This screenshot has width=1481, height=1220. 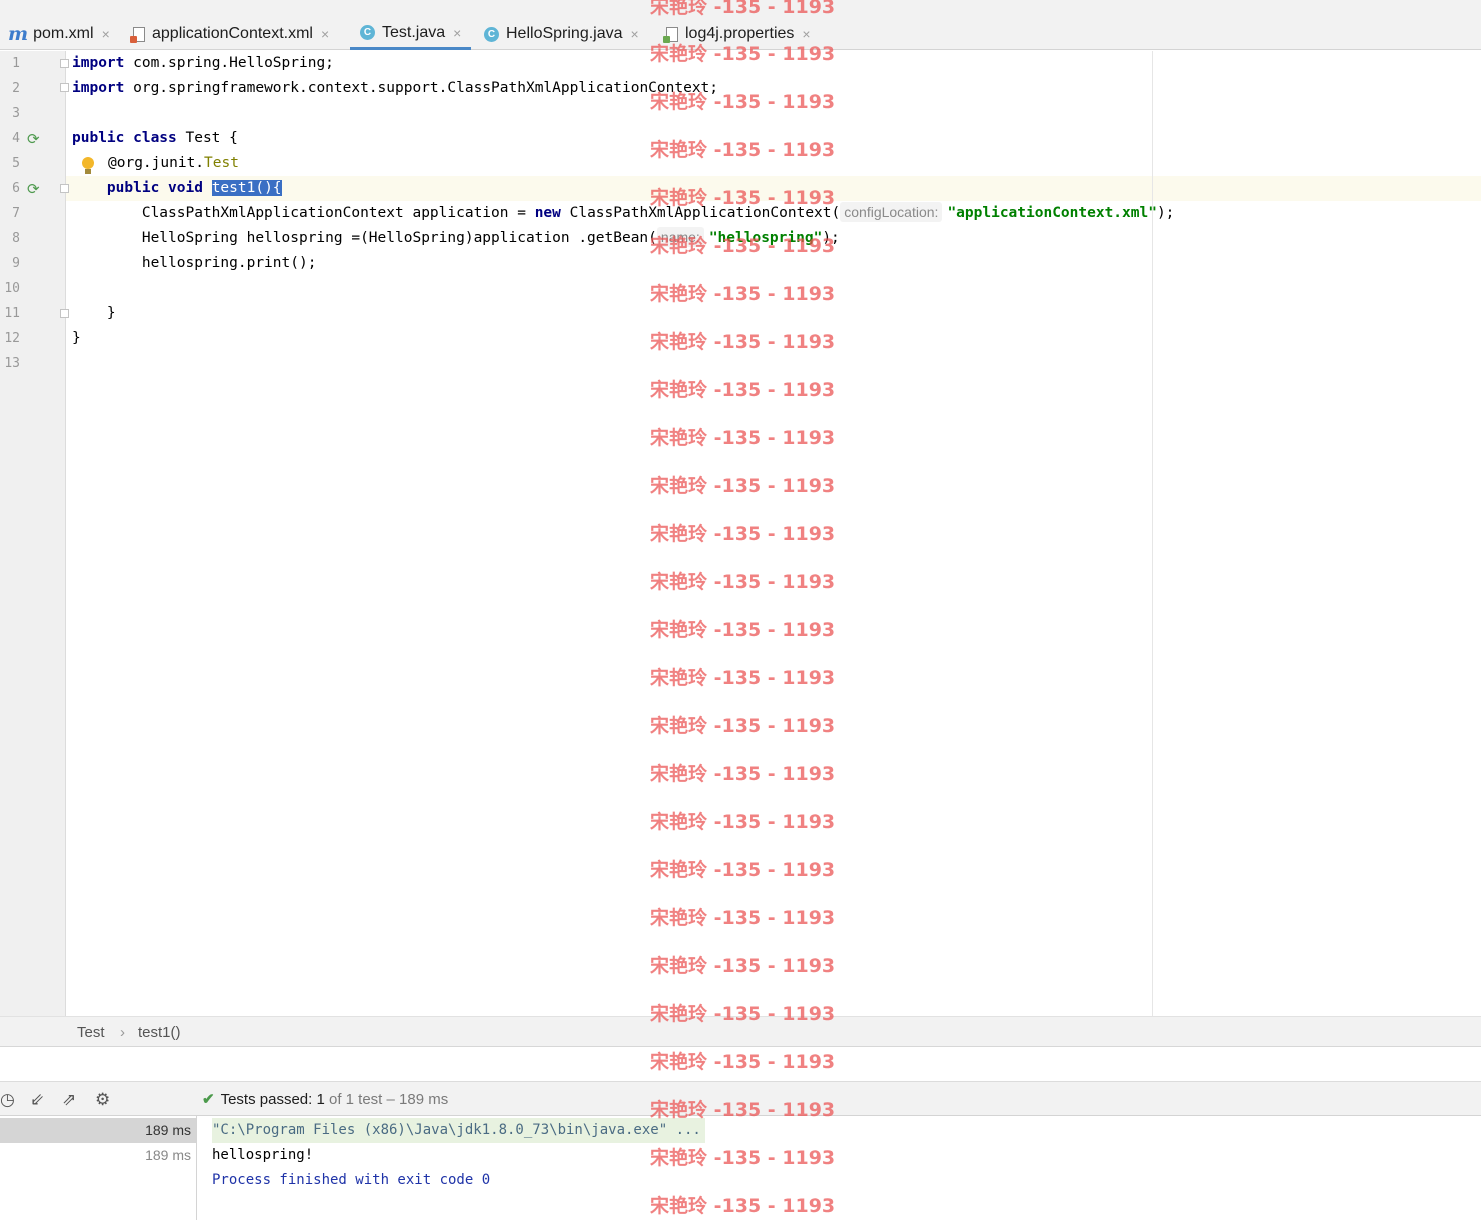 What do you see at coordinates (16, 188) in the screenshot?
I see `line-number: 6` at bounding box center [16, 188].